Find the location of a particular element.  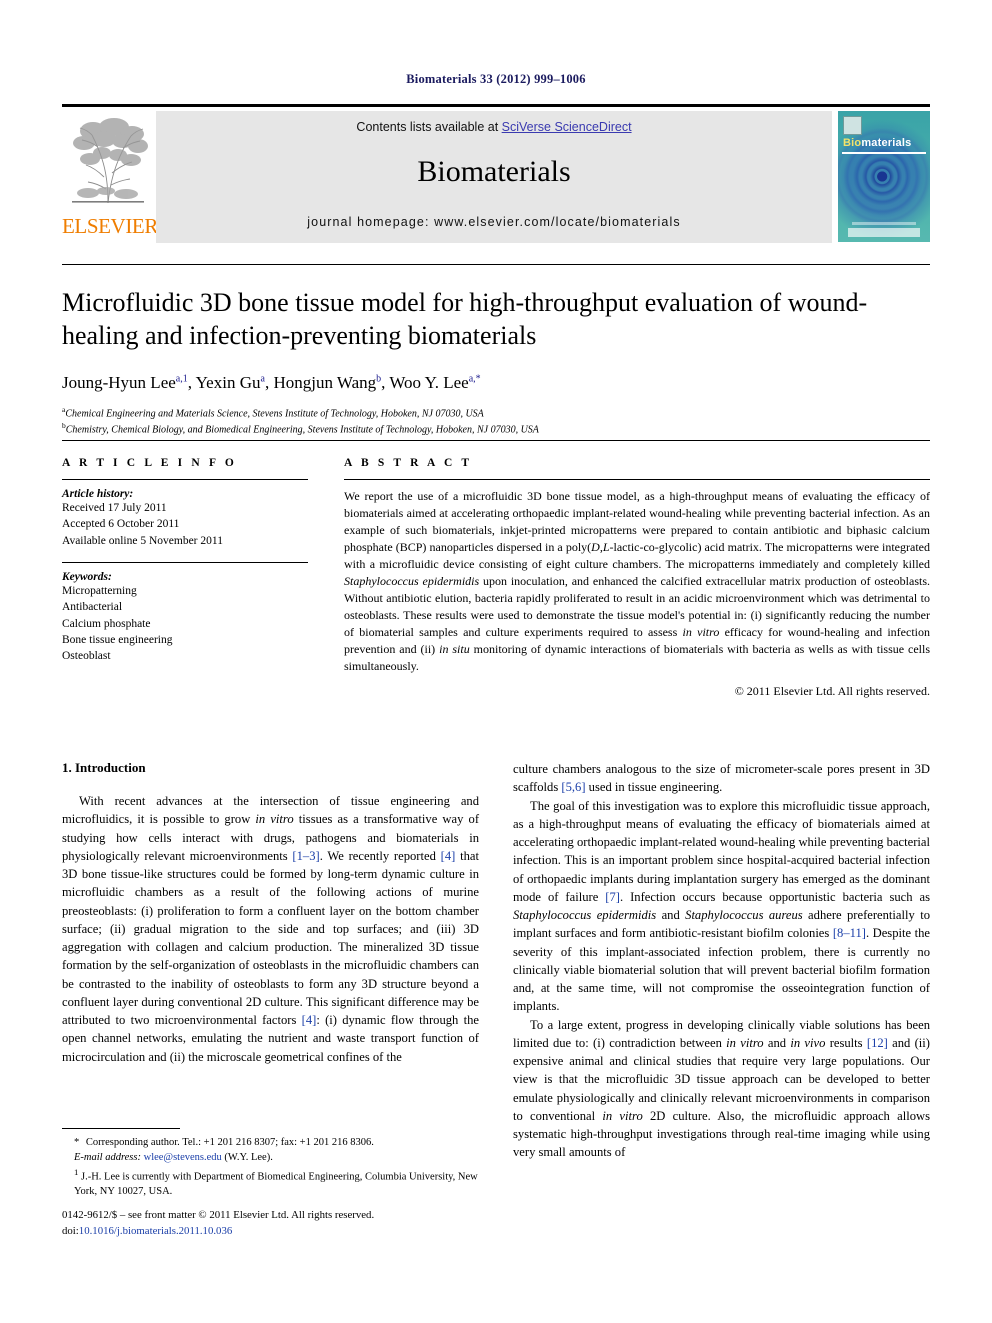

author-name: Yexin Gu is located at coordinates (228, 382).